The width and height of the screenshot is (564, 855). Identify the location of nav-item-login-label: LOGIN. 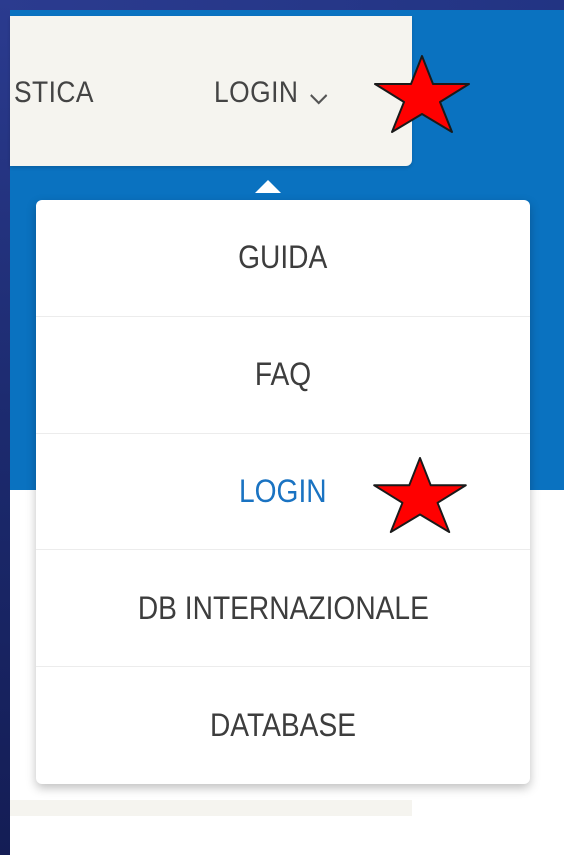
(256, 92).